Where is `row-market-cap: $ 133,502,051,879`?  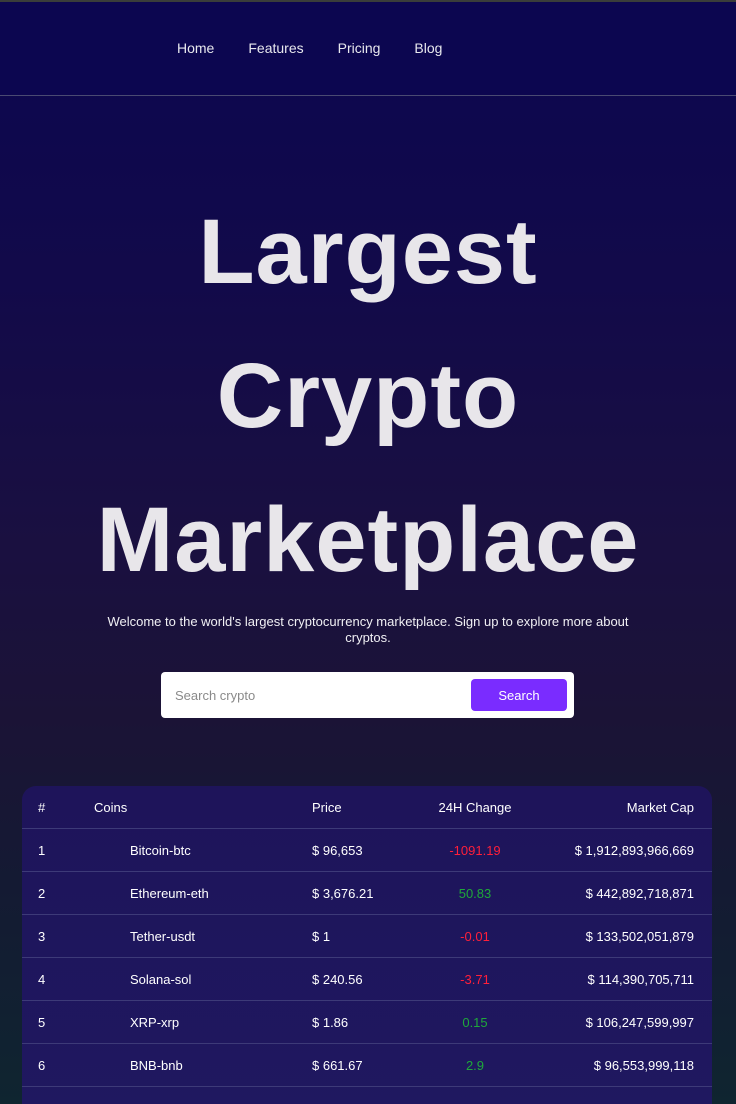
row-market-cap: $ 133,502,051,879 is located at coordinates (639, 936).